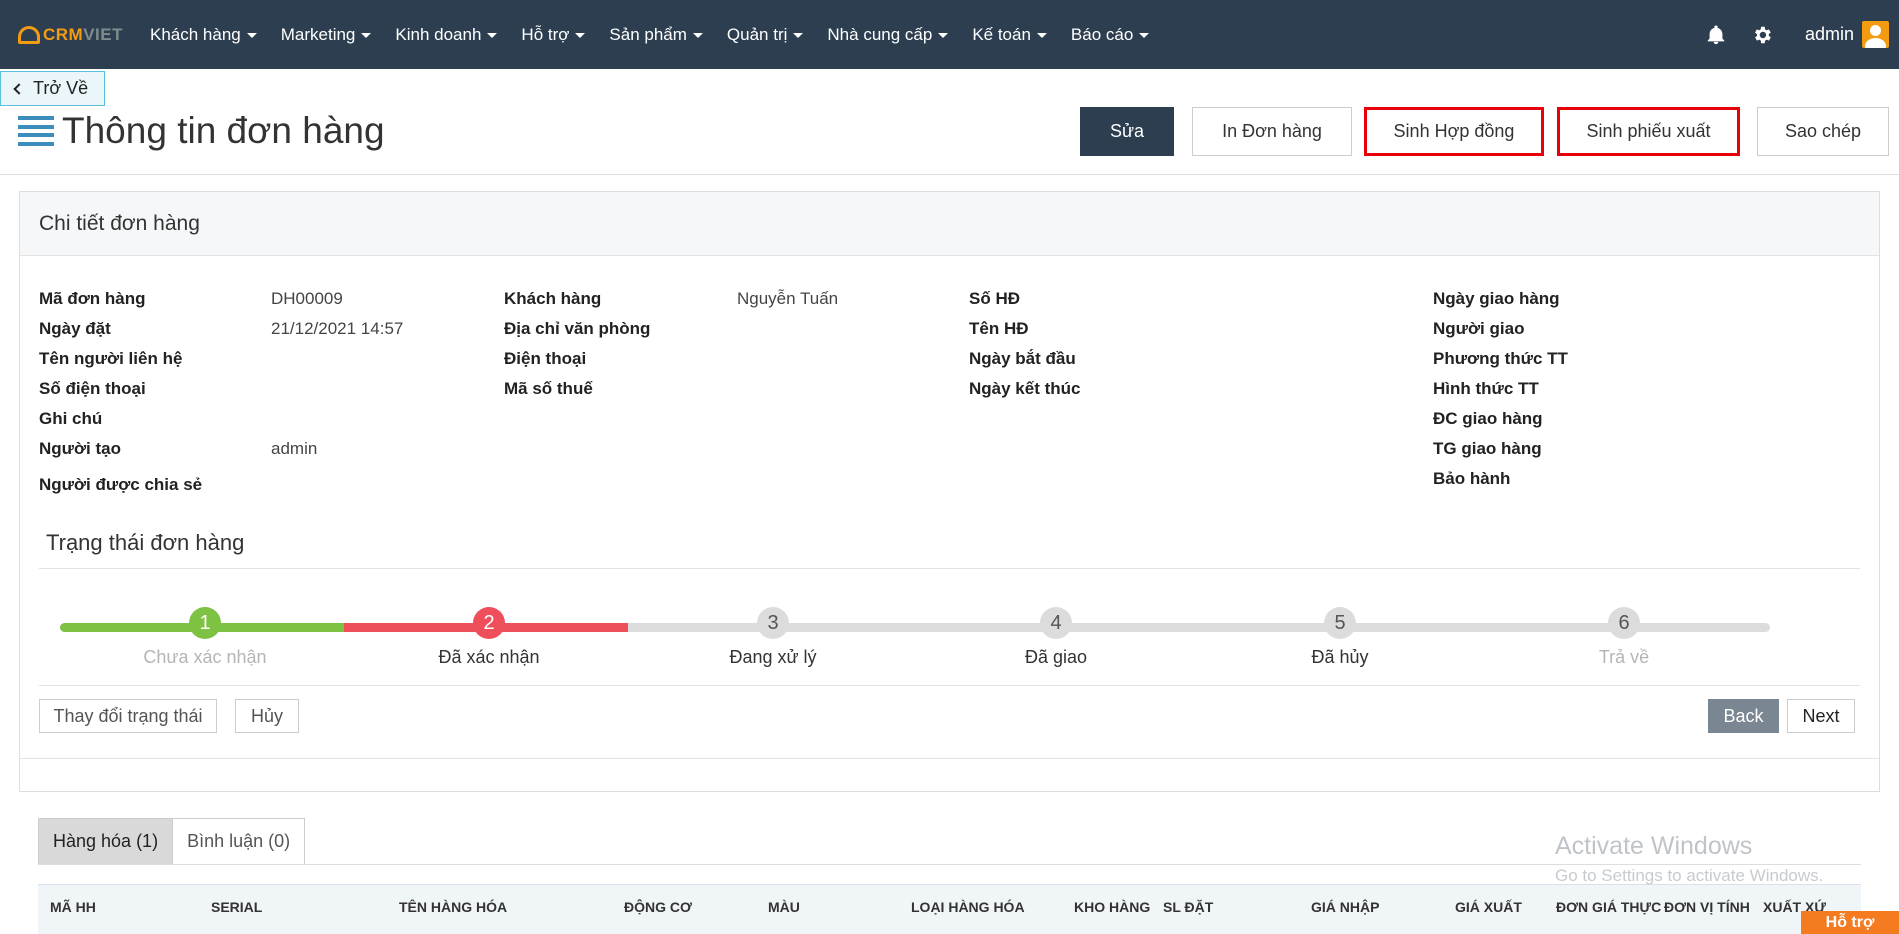  I want to click on step-label: Đã xác nhận, so click(489, 657).